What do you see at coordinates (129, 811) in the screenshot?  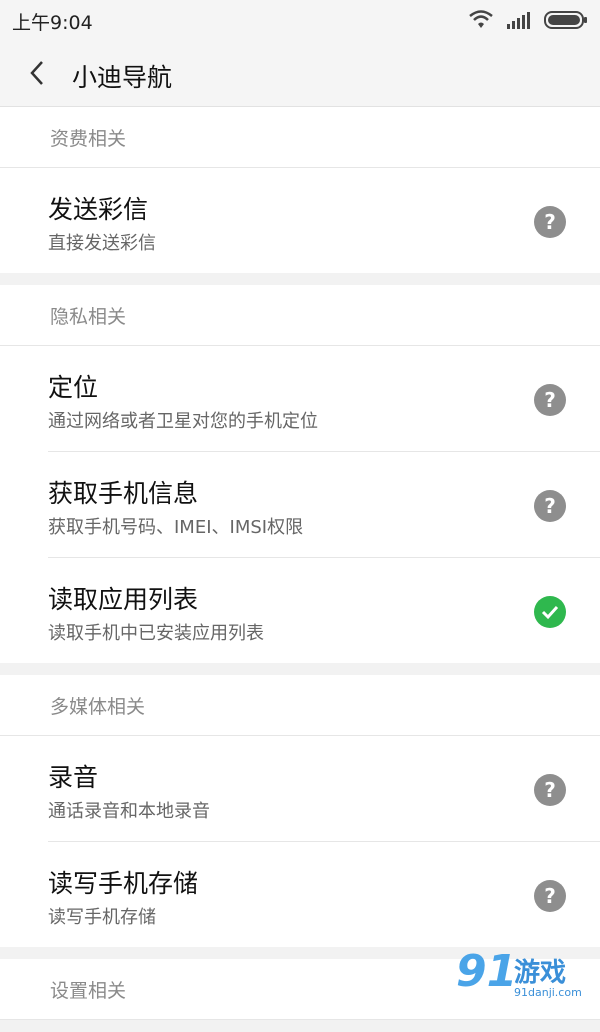 I see `item-desc: 通话录音和本地录音` at bounding box center [129, 811].